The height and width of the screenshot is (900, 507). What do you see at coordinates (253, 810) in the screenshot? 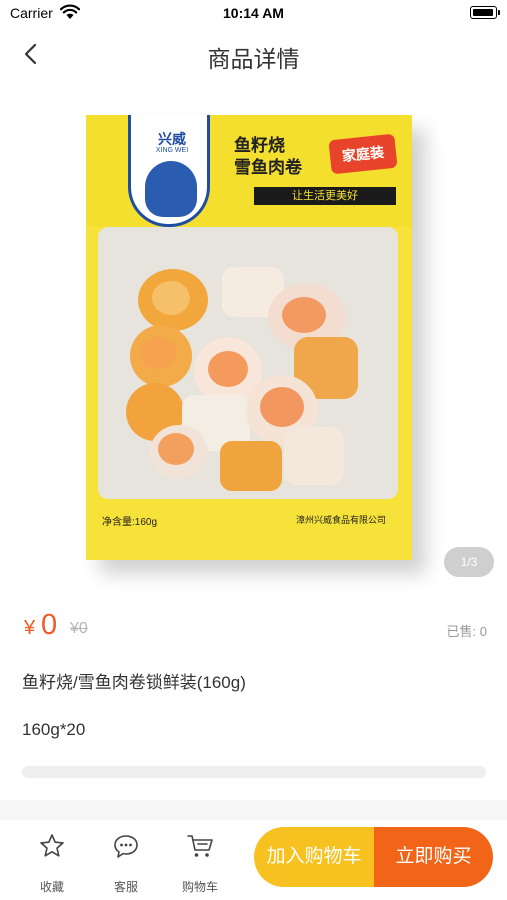
I see `section-divider` at bounding box center [253, 810].